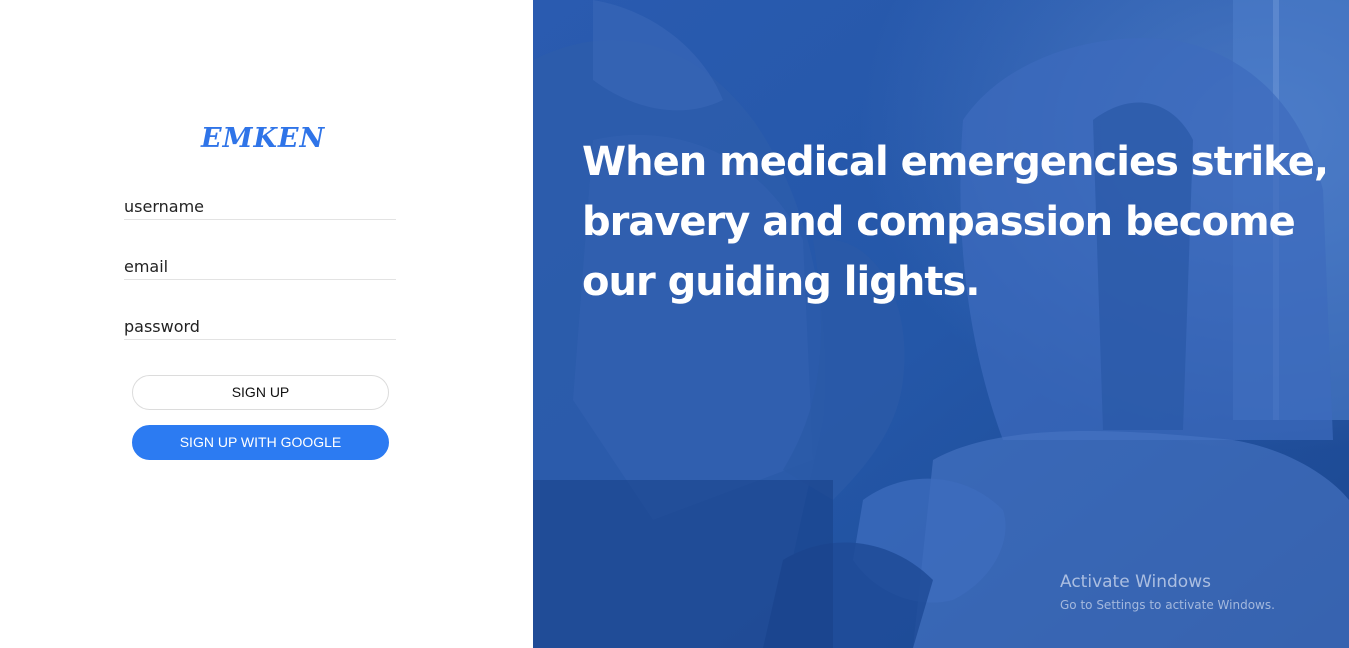 Image resolution: width=1349 pixels, height=648 pixels. I want to click on signup-button: SIGN UP, so click(260, 392).